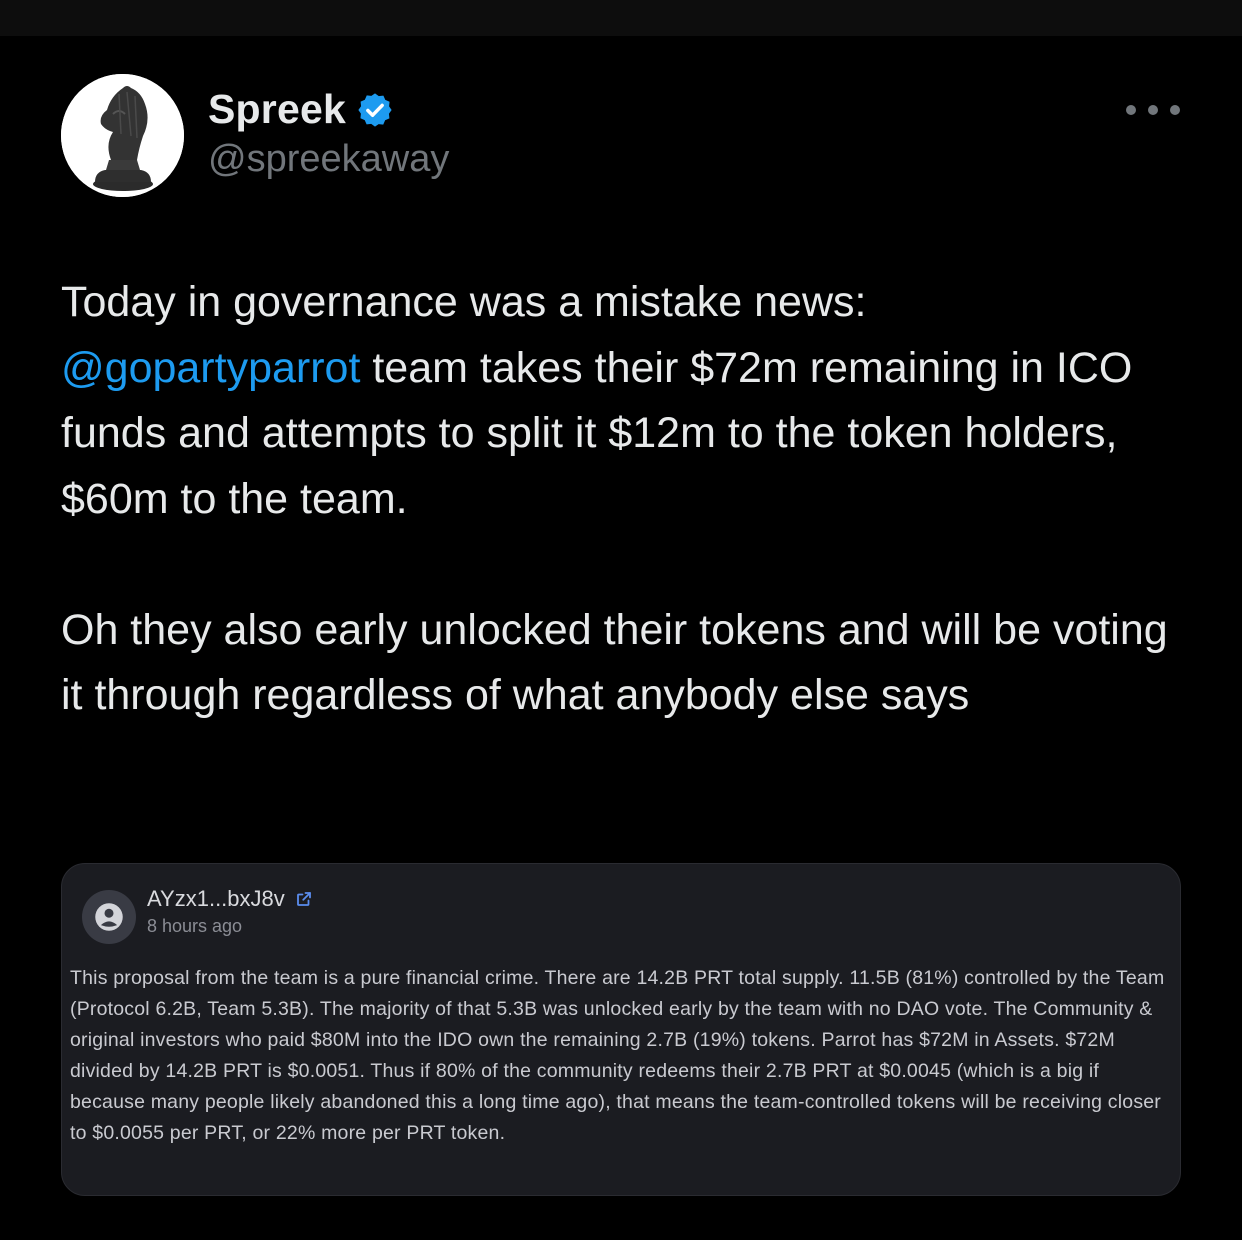 The width and height of the screenshot is (1242, 1240). Describe the element at coordinates (328, 159) in the screenshot. I see `author-handle: @spreekaway` at that location.